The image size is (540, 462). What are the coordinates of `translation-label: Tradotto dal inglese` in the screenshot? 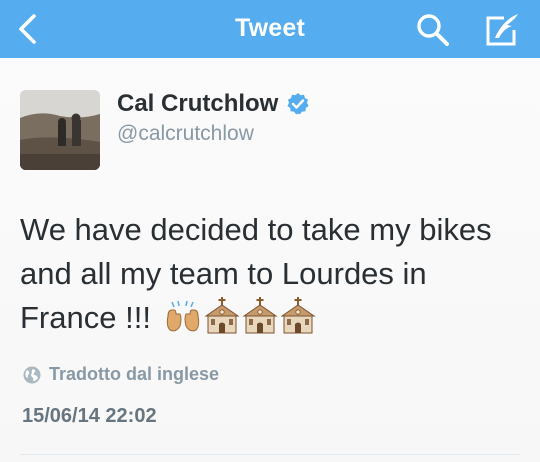 It's located at (134, 374).